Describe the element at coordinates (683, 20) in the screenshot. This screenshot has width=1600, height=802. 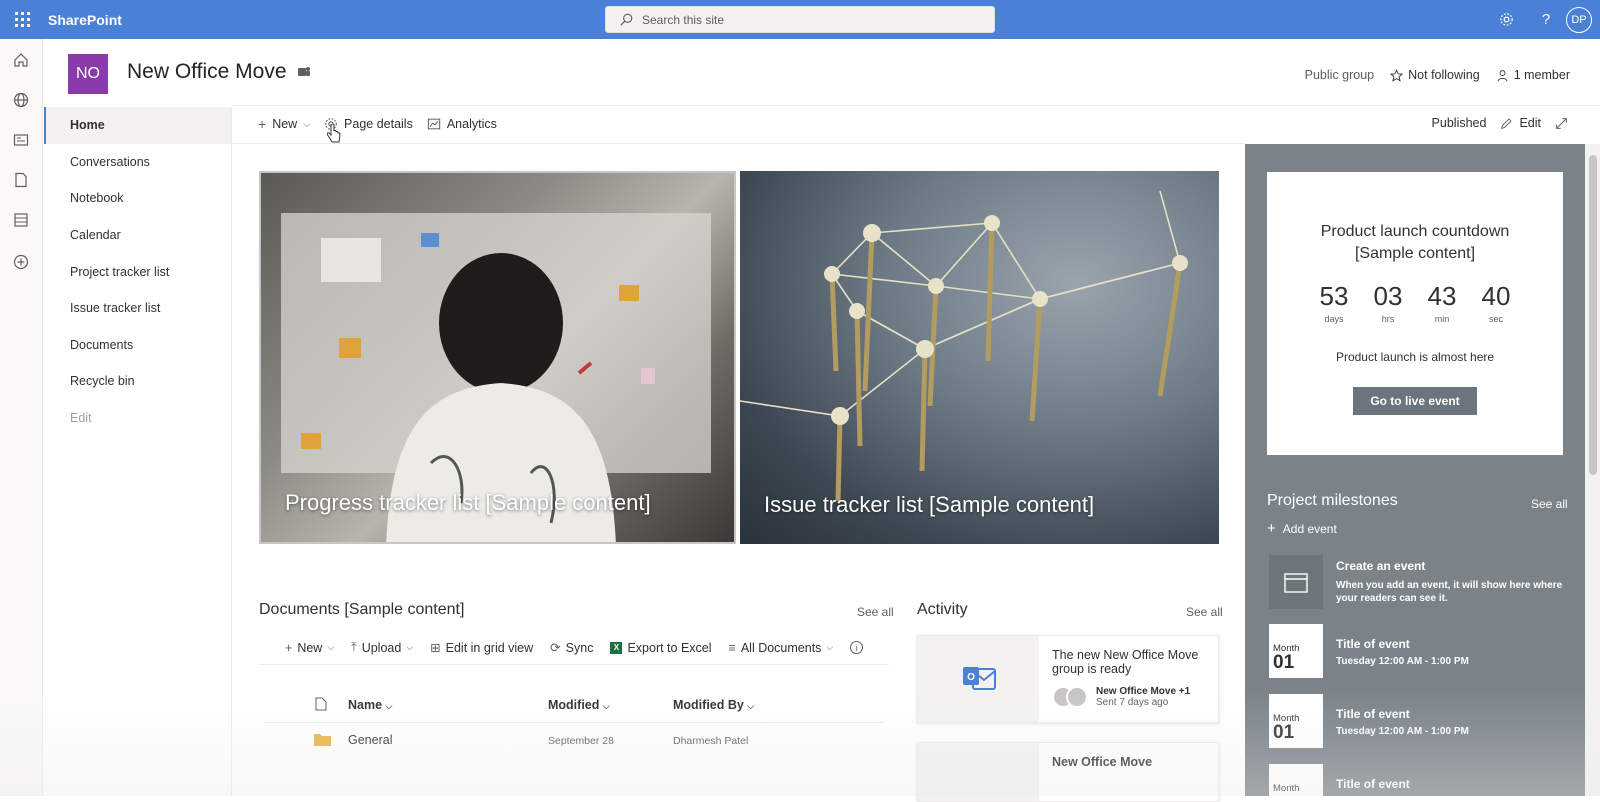
I see `search-input: Search this site` at that location.